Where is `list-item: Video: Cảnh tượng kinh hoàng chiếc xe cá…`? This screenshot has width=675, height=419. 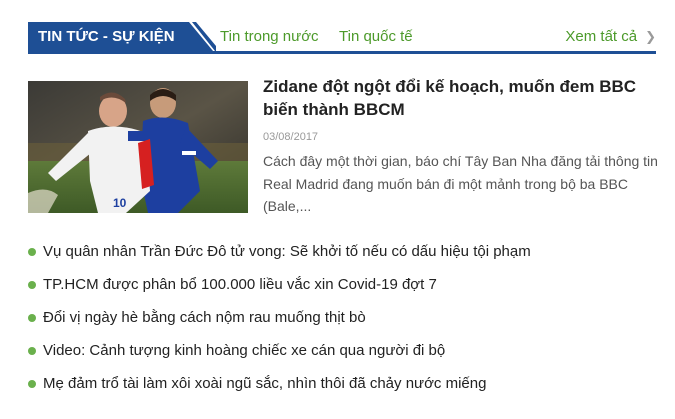
list-item: Video: Cảnh tượng kinh hoàng chiếc xe cá… is located at coordinates (343, 355).